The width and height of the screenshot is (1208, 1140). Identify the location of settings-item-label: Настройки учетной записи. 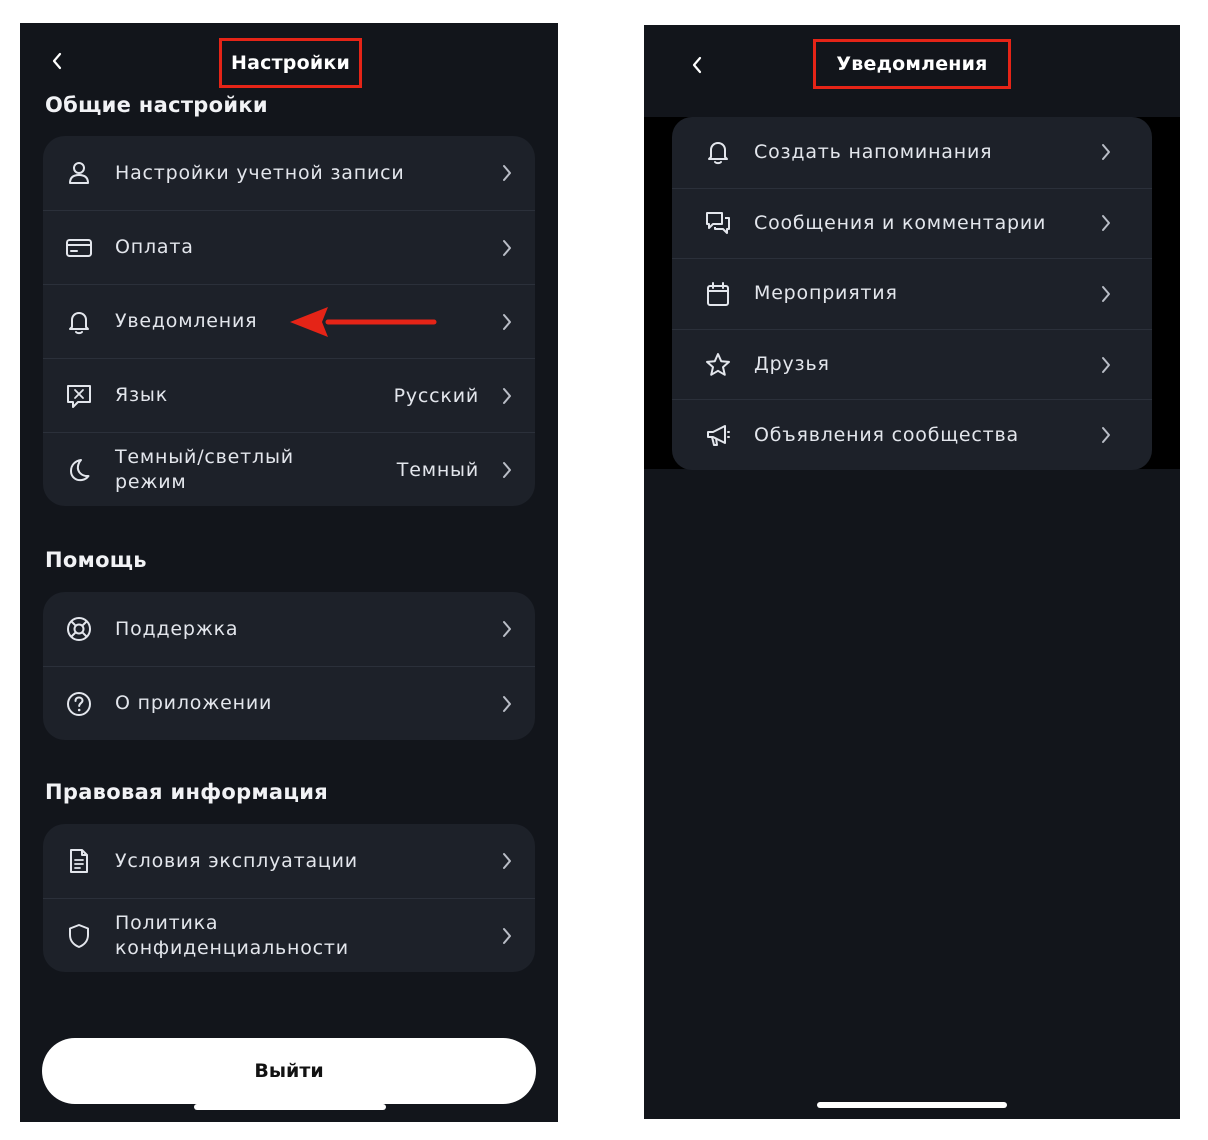
(260, 172).